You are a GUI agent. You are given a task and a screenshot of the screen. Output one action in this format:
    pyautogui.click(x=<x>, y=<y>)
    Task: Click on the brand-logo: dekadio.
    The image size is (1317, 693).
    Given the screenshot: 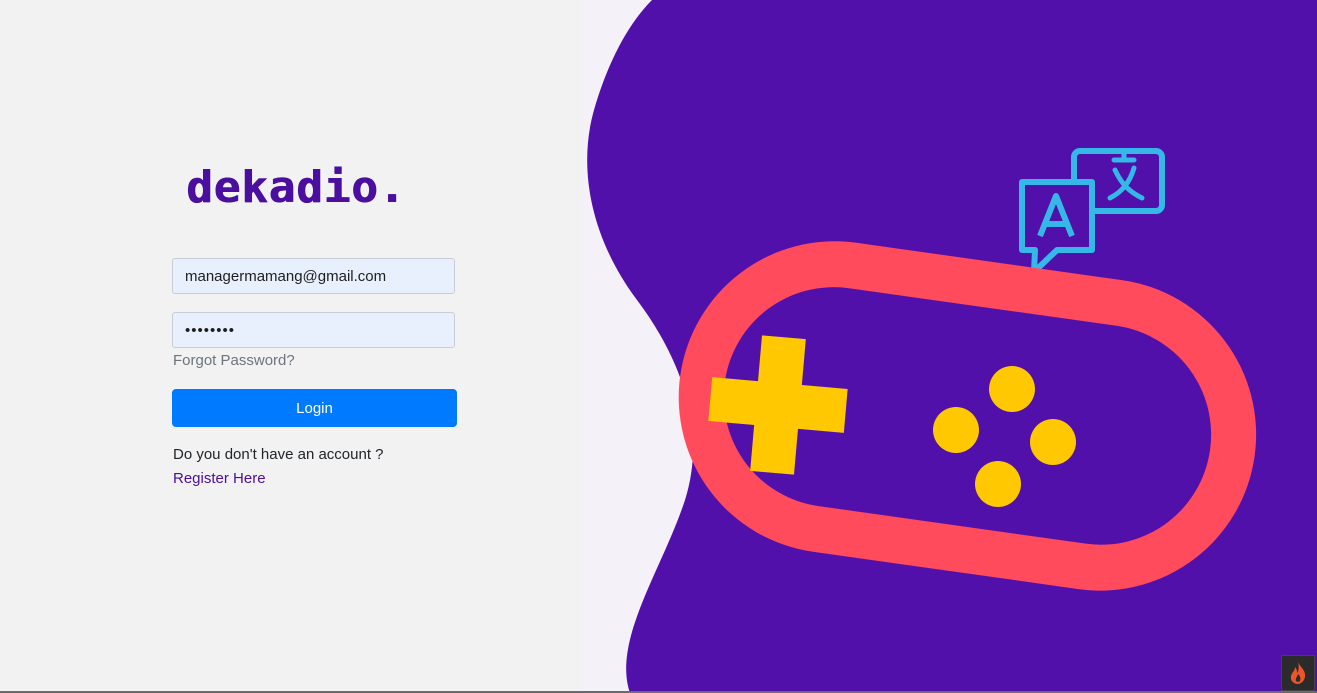 What is the action you would take?
    pyautogui.click(x=296, y=187)
    